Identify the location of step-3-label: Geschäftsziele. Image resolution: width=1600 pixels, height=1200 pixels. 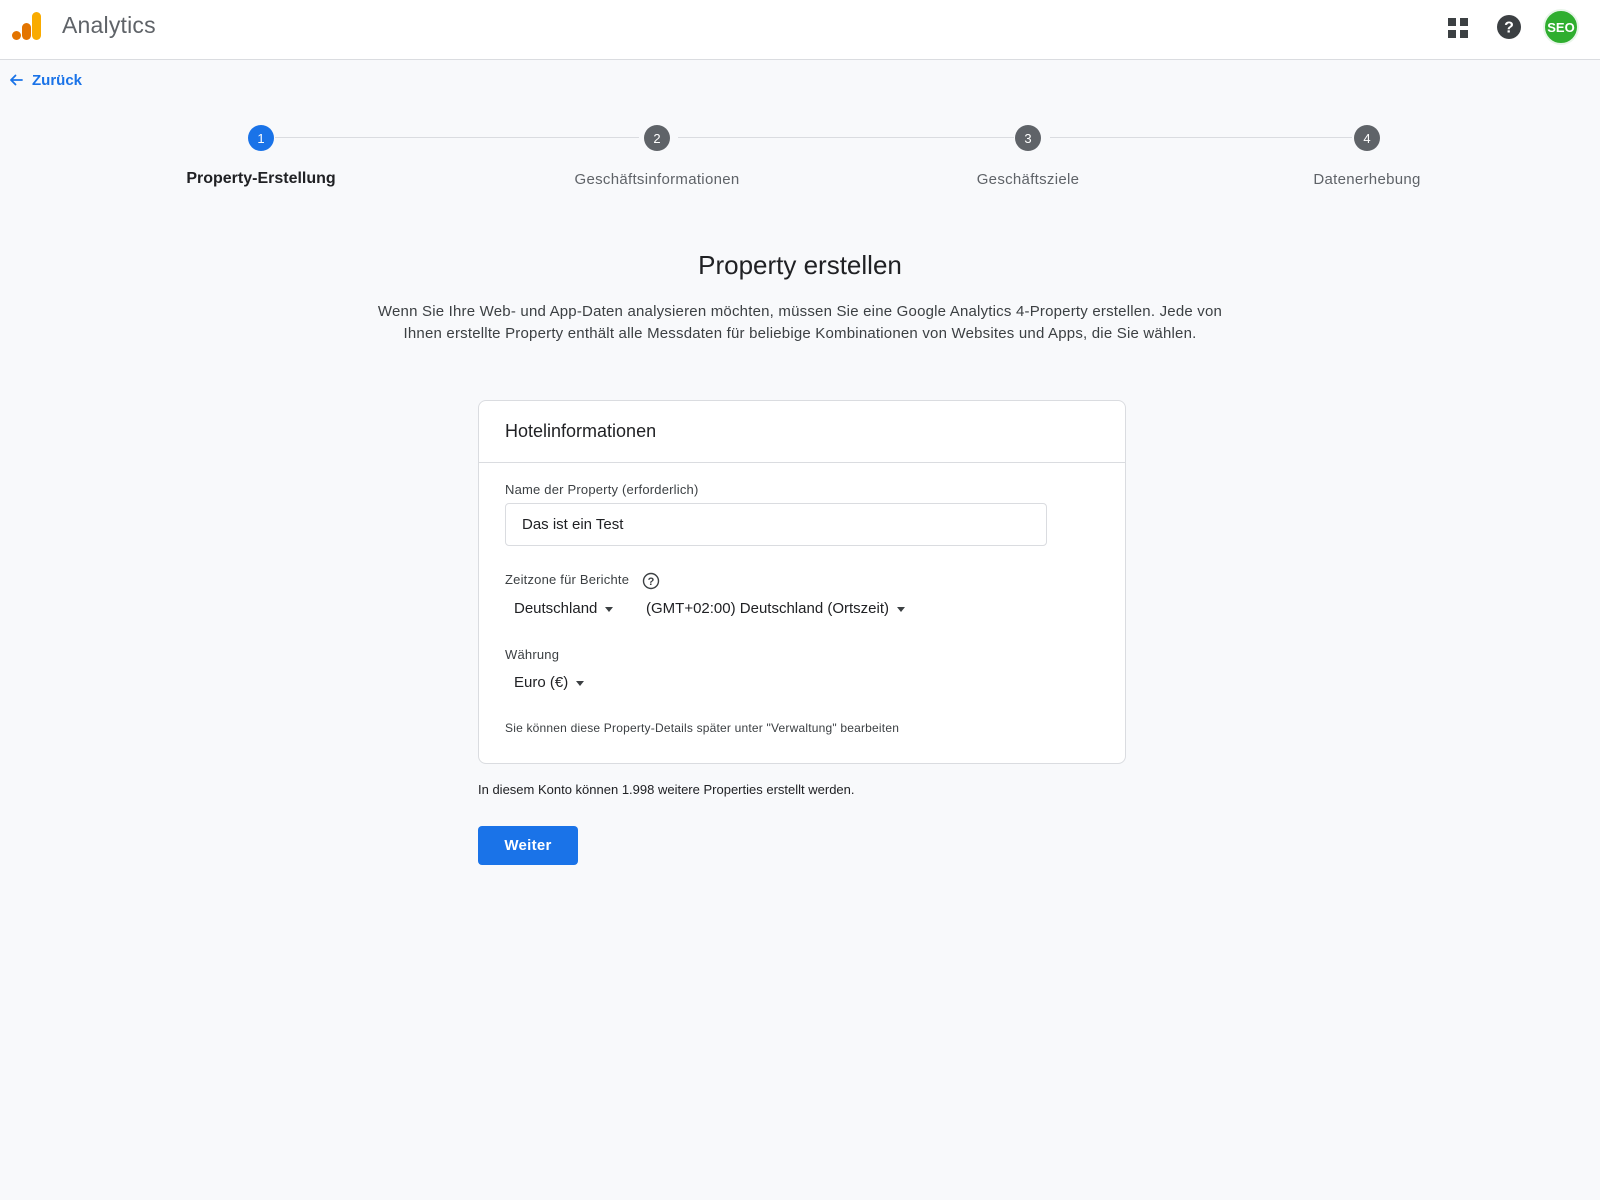
(1028, 179).